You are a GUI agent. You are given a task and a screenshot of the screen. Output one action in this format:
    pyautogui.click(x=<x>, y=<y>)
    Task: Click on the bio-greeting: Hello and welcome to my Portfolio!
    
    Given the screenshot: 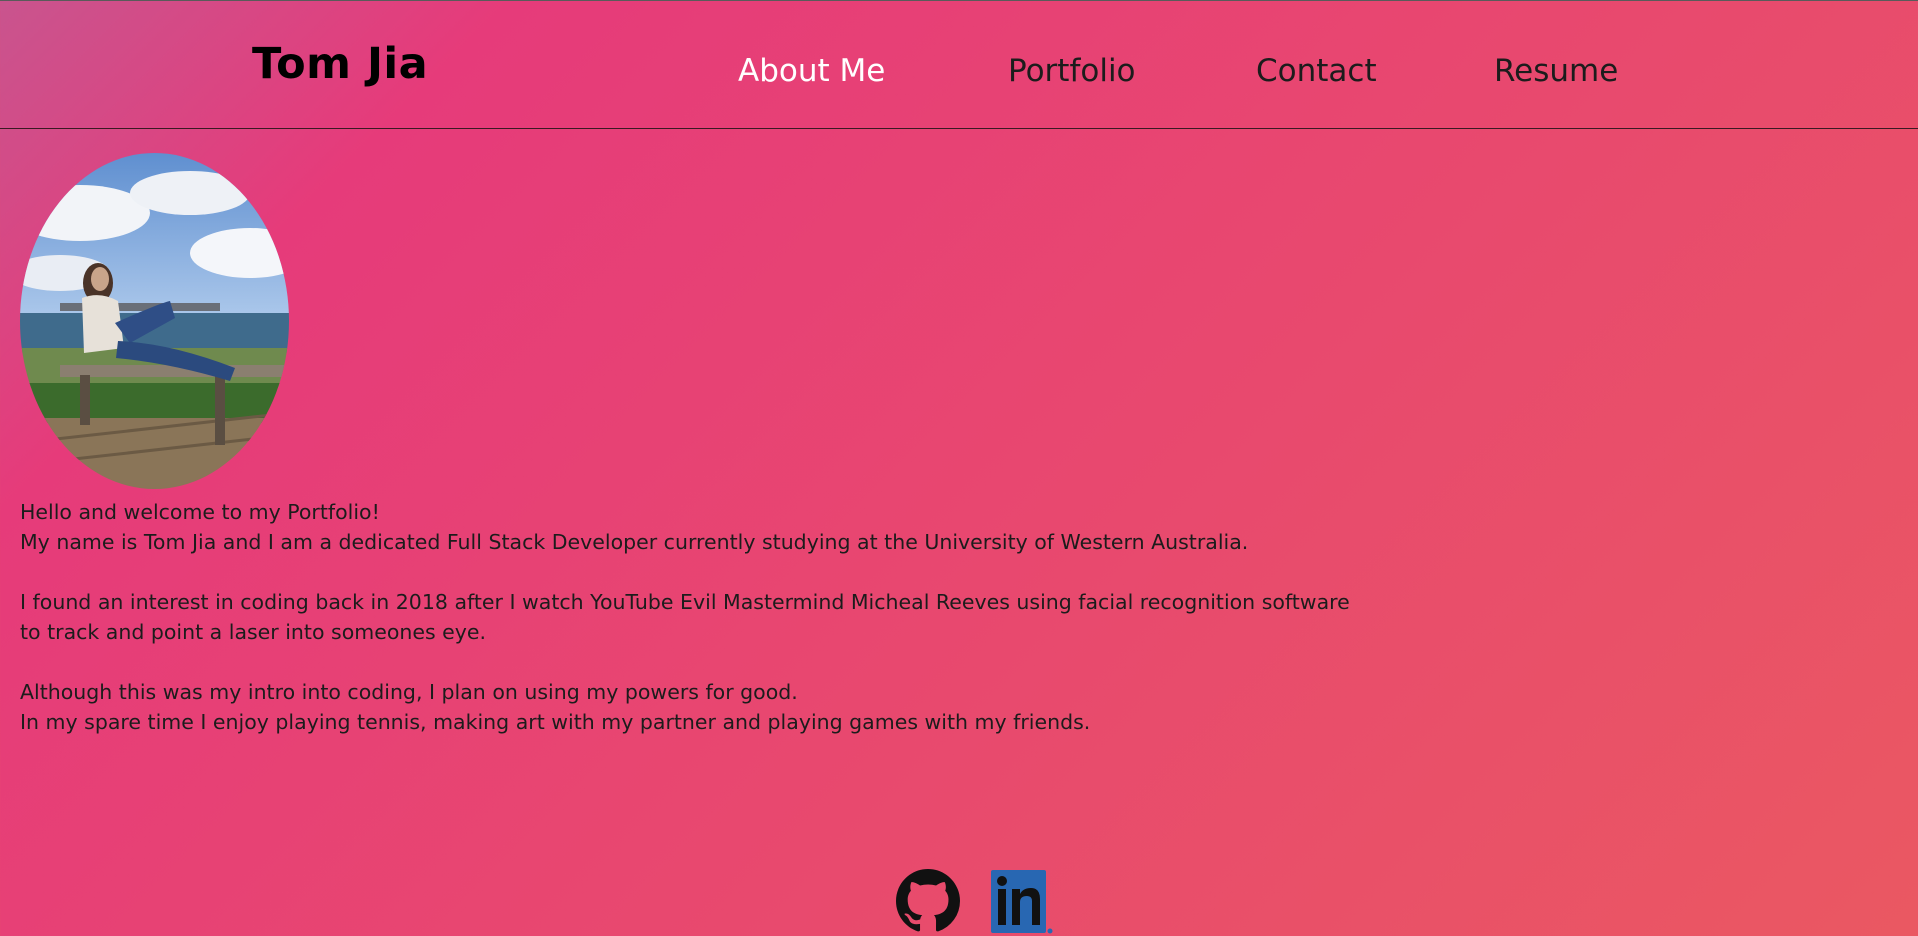 What is the action you would take?
    pyautogui.click(x=200, y=512)
    